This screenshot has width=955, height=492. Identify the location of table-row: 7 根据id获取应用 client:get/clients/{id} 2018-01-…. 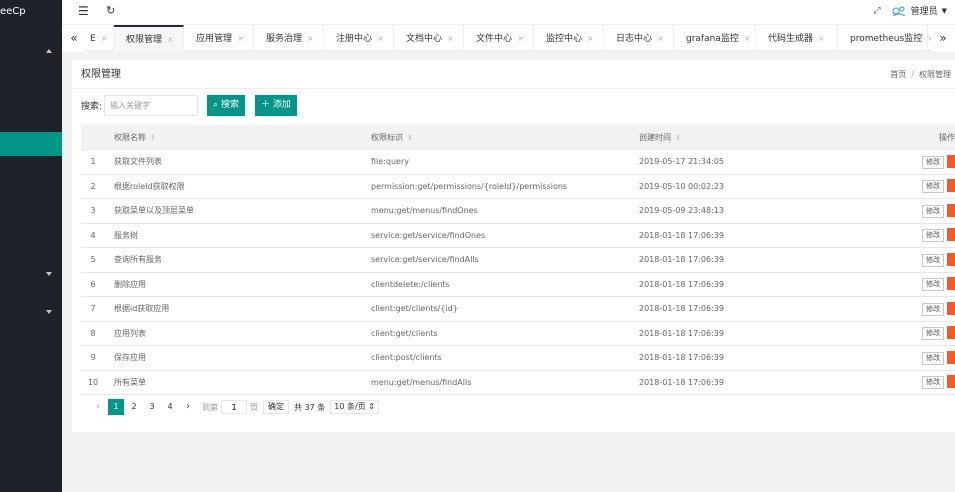
(518, 309).